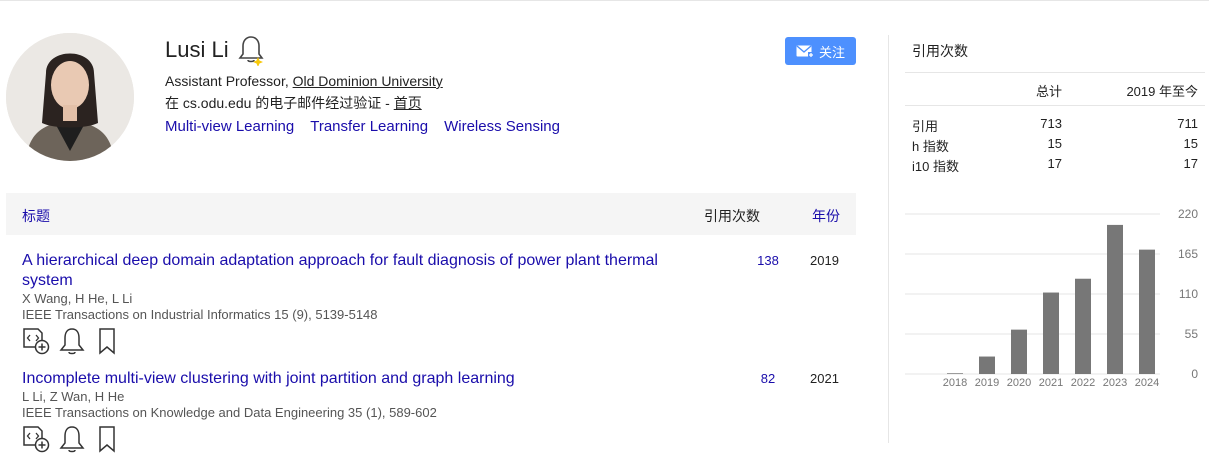 The height and width of the screenshot is (458, 1209). I want to click on y-tick-label: 0, so click(1194, 374).